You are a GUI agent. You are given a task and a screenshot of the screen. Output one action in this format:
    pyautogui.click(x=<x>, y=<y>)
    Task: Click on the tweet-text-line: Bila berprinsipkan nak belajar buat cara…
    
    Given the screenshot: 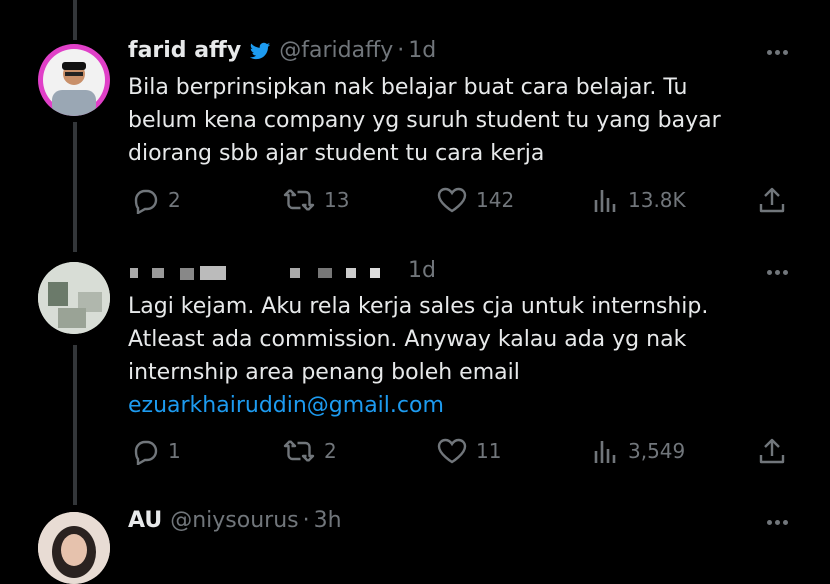 What is the action you would take?
    pyautogui.click(x=408, y=87)
    